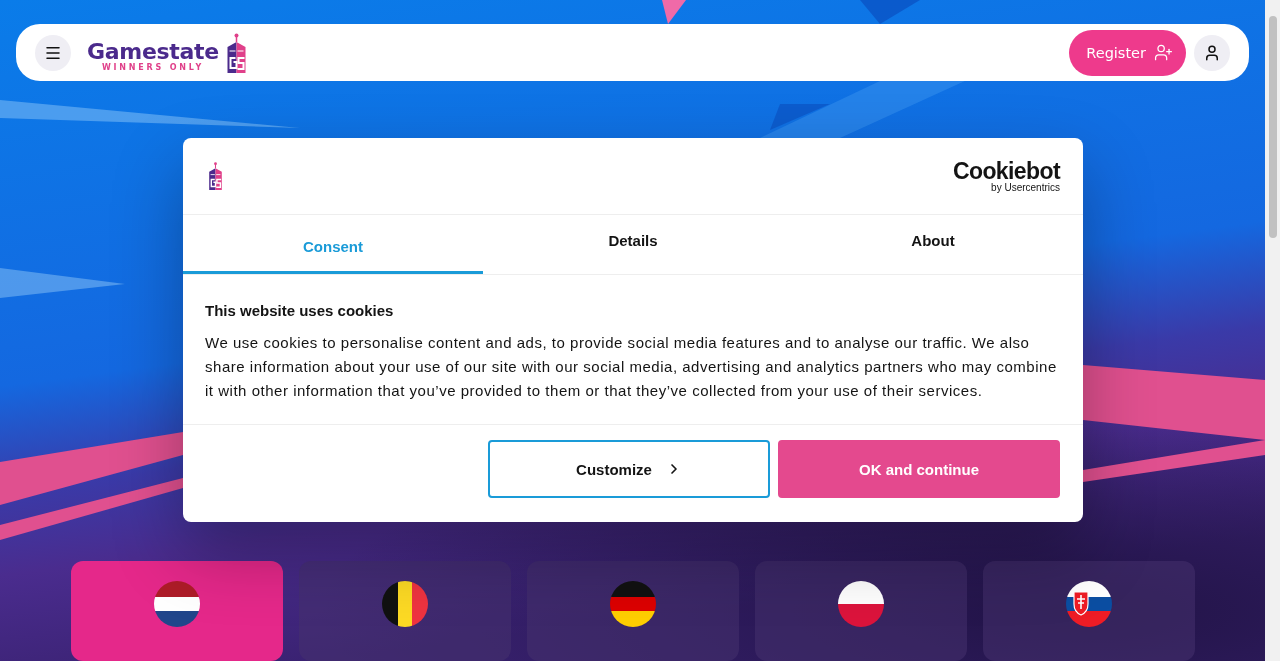 This screenshot has width=1280, height=661. I want to click on dialog-text: We use cookies to personalise content and ads, to provide social media features and to analyse our traffic. We also share information about your use of our site with our social media, advertising and analytics partners who may combine it with other information that you’ve provided to them or that they’ve collected from your use of their services., so click(631, 367).